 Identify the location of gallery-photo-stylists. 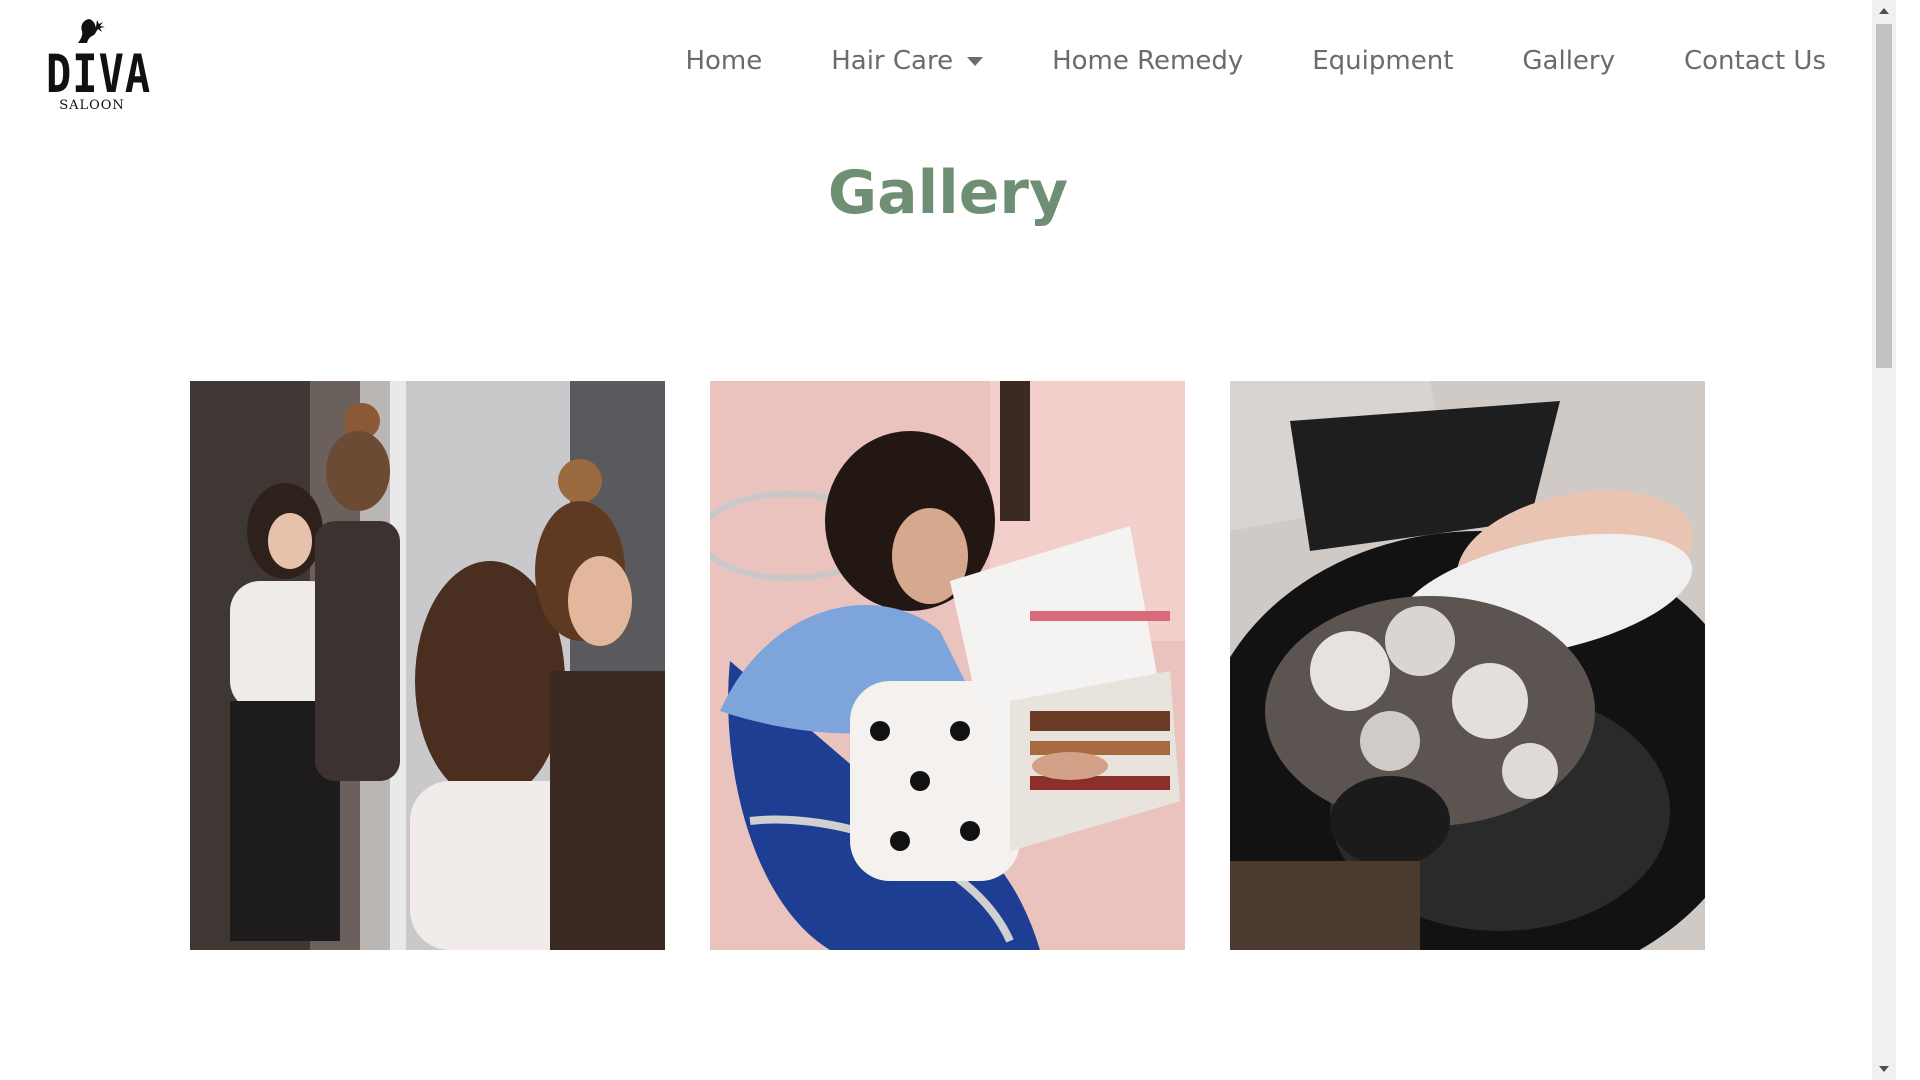
(427, 665).